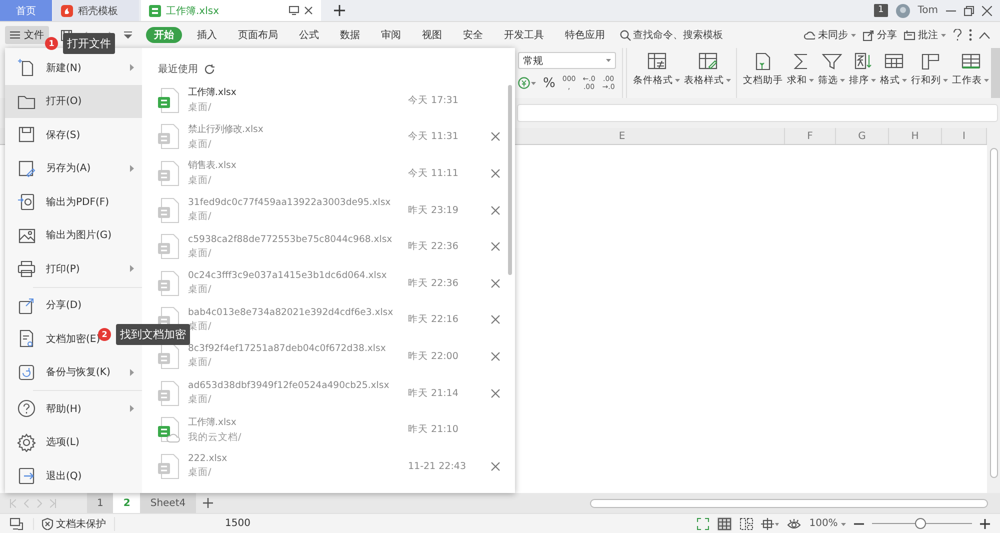  Describe the element at coordinates (969, 11) in the screenshot. I see `restore-icon` at that location.